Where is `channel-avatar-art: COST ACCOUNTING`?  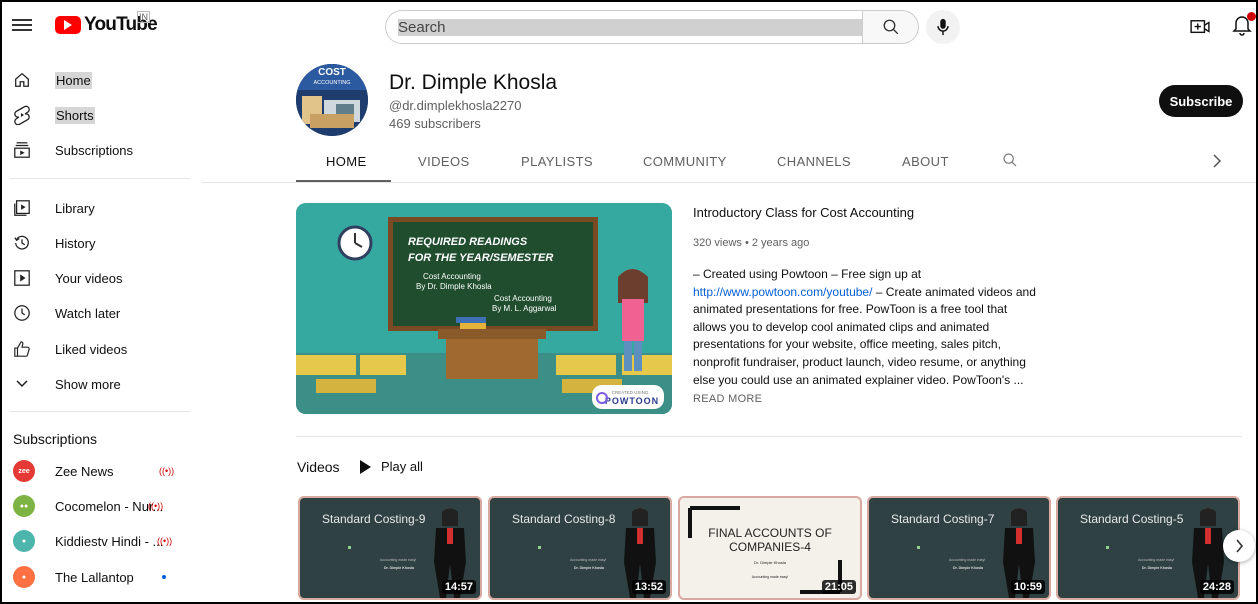
channel-avatar-art: COST ACCOUNTING is located at coordinates (332, 100).